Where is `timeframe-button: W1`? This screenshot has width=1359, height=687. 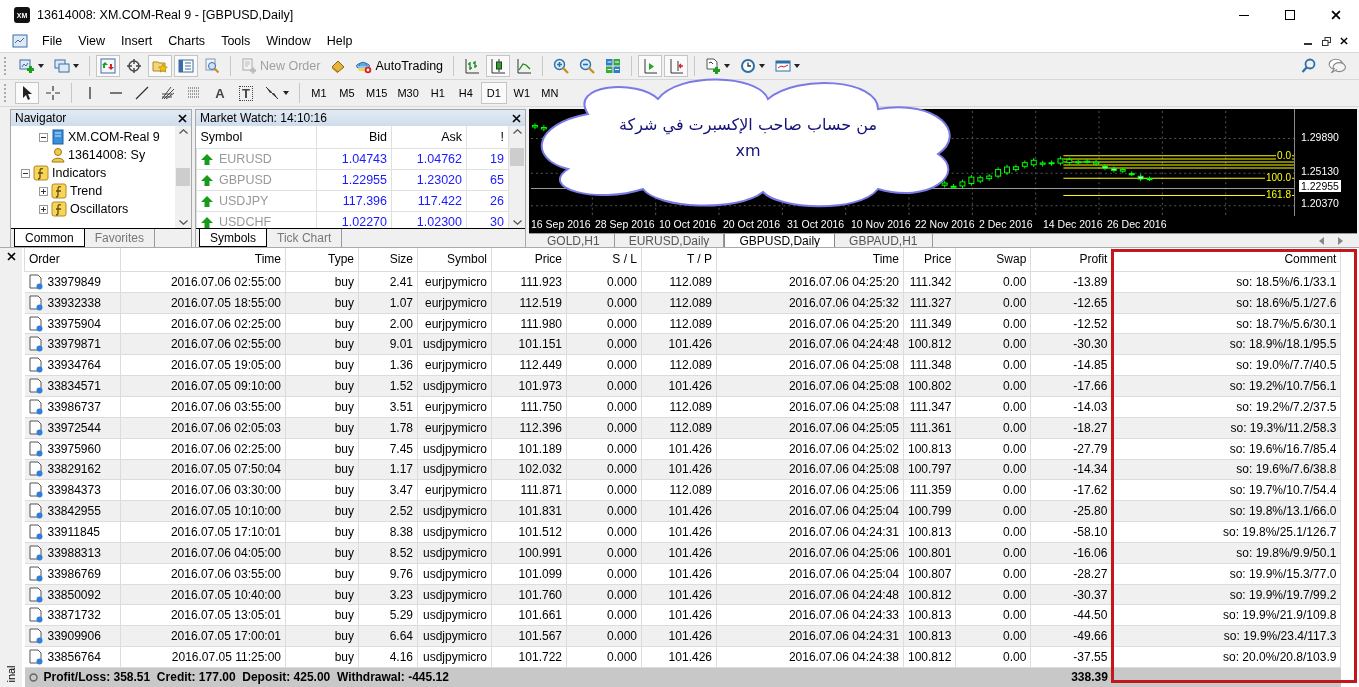
timeframe-button: W1 is located at coordinates (521, 93).